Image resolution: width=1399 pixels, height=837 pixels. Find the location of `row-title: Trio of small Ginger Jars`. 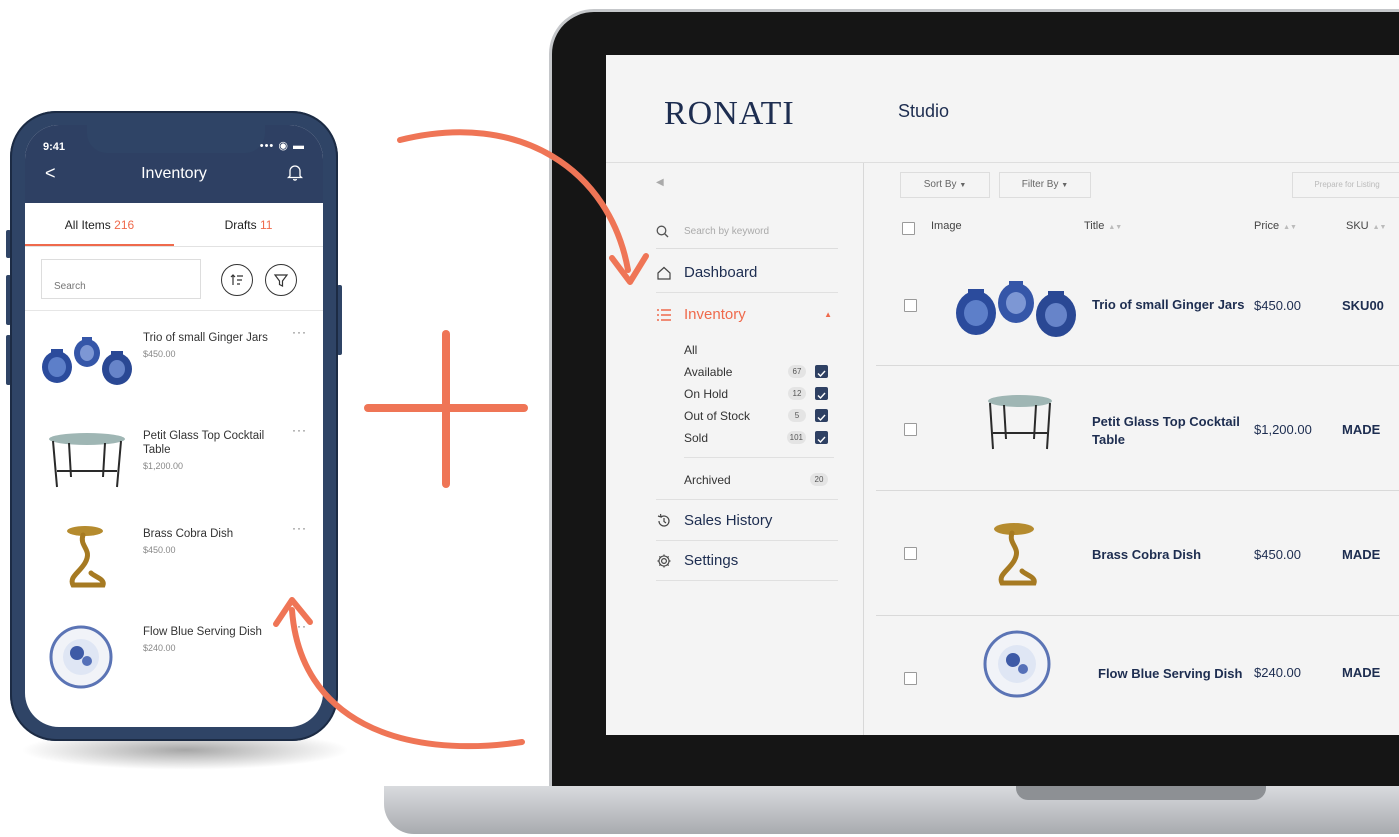

row-title: Trio of small Ginger Jars is located at coordinates (1168, 305).